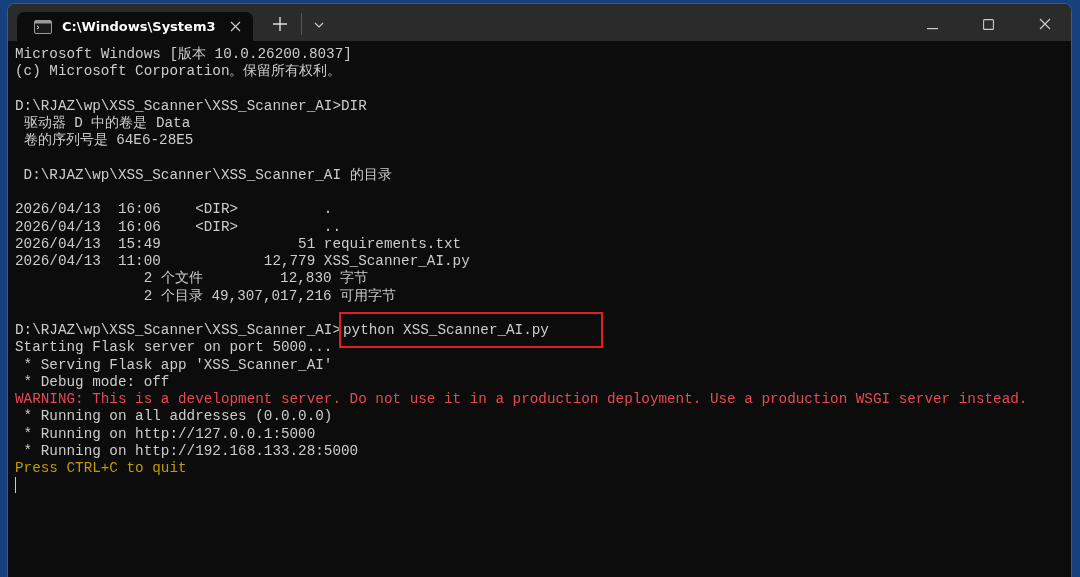 The image size is (1080, 577). What do you see at coordinates (177, 364) in the screenshot?
I see `output-line: * Serving Flask app 'XSS_Scanner_AI'` at bounding box center [177, 364].